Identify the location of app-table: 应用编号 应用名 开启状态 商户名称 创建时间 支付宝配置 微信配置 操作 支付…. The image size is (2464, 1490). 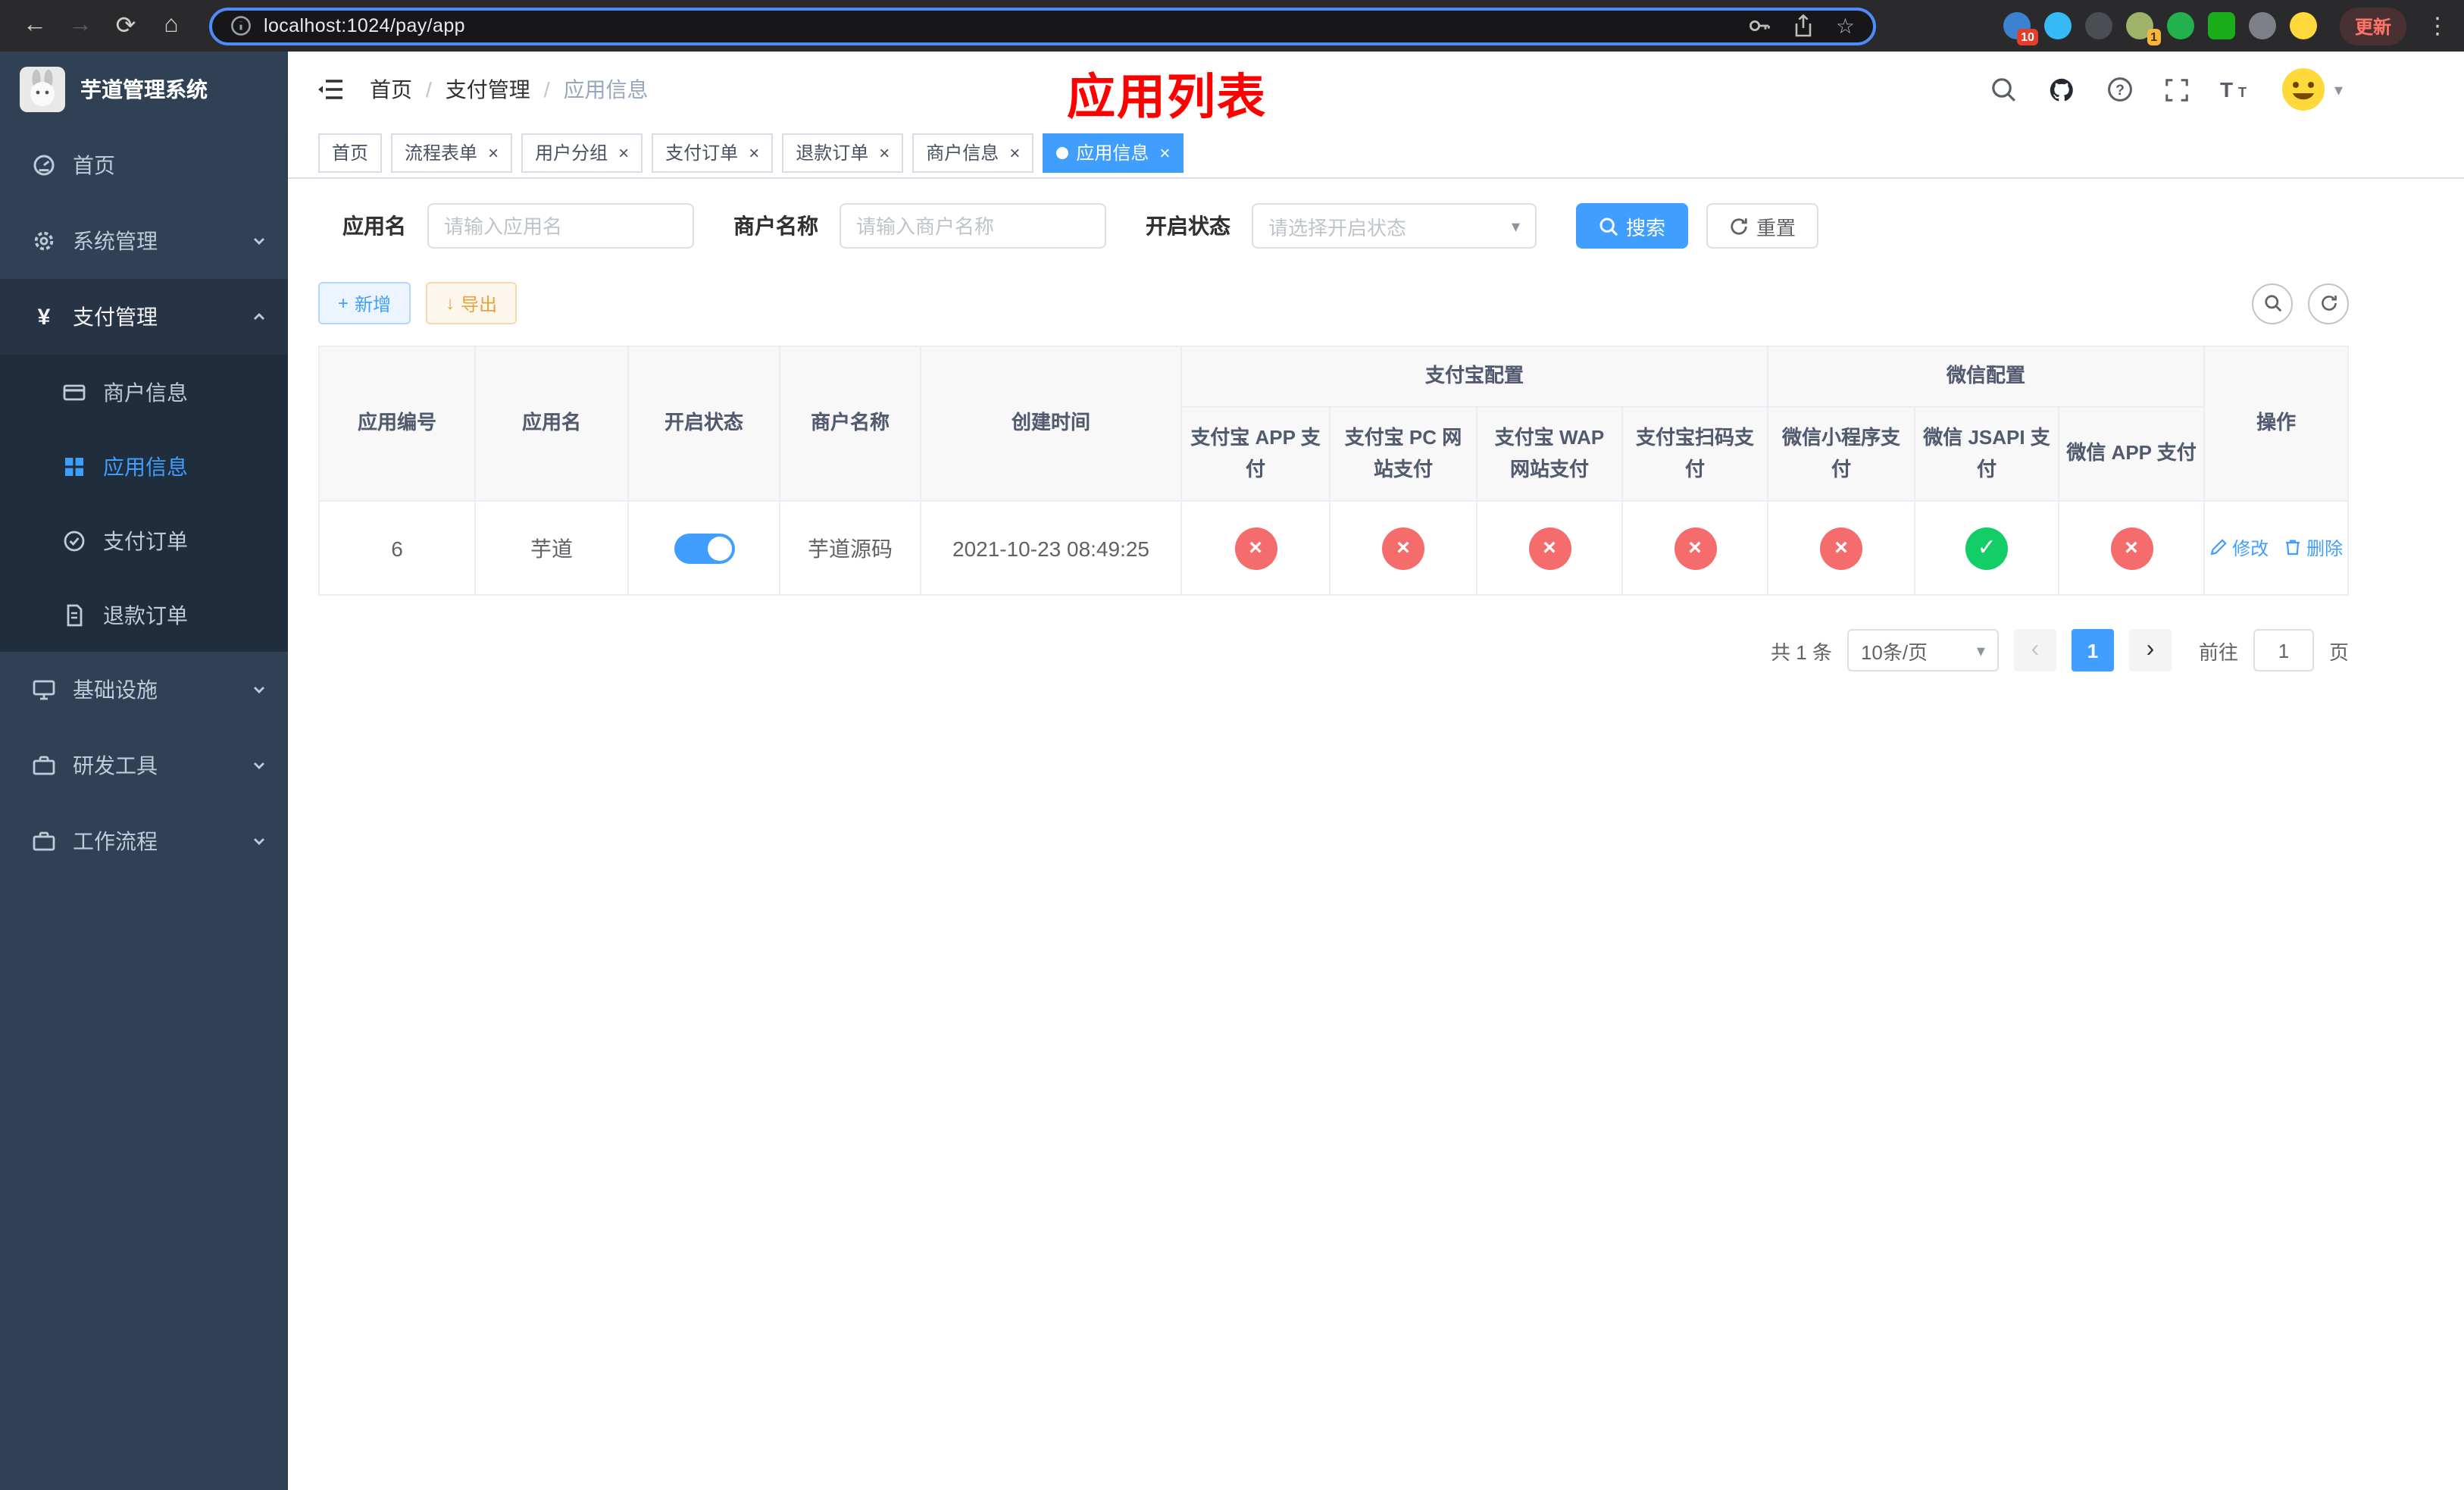
(1334, 471).